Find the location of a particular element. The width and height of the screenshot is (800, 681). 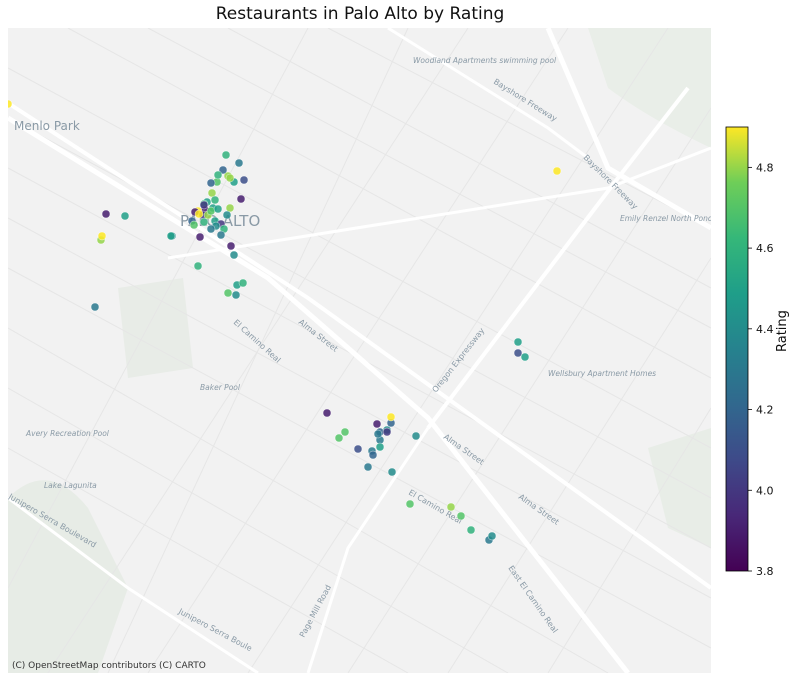

colorbar-tick-label: 4.8 is located at coordinates (765, 167).